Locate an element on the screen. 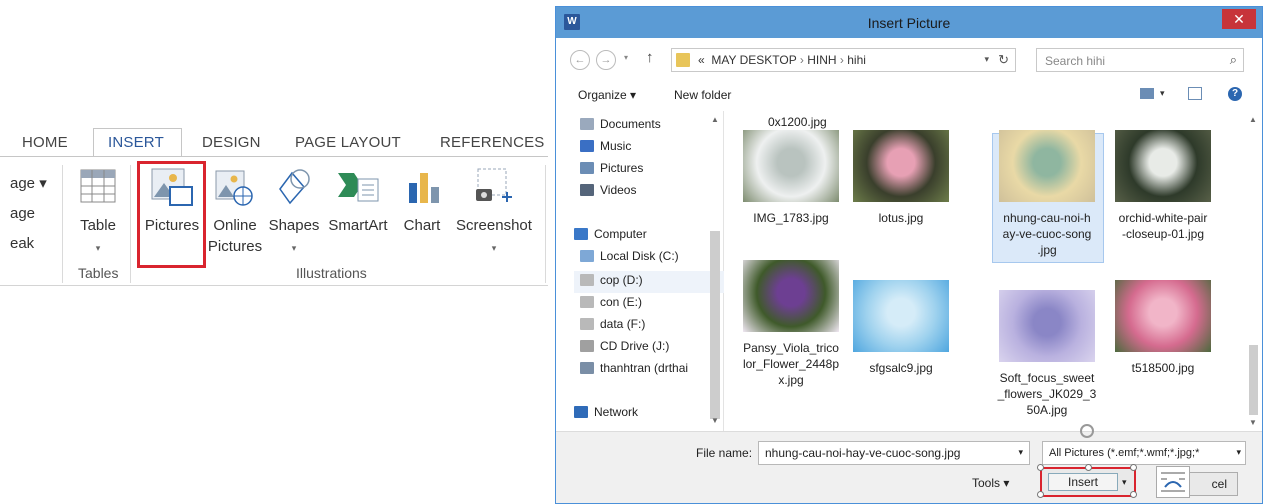 The image size is (1270, 504). nav-label: Videos is located at coordinates (618, 190).